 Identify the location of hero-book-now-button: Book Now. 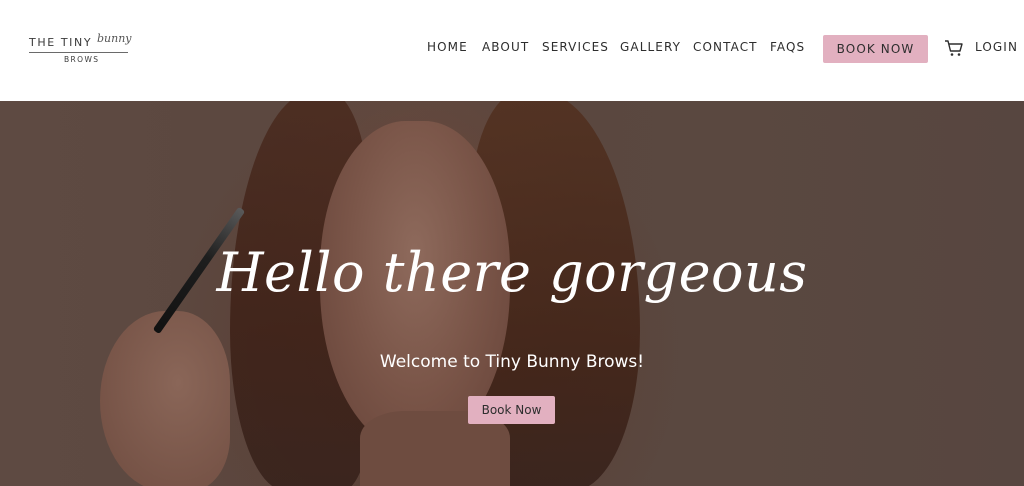
(511, 410).